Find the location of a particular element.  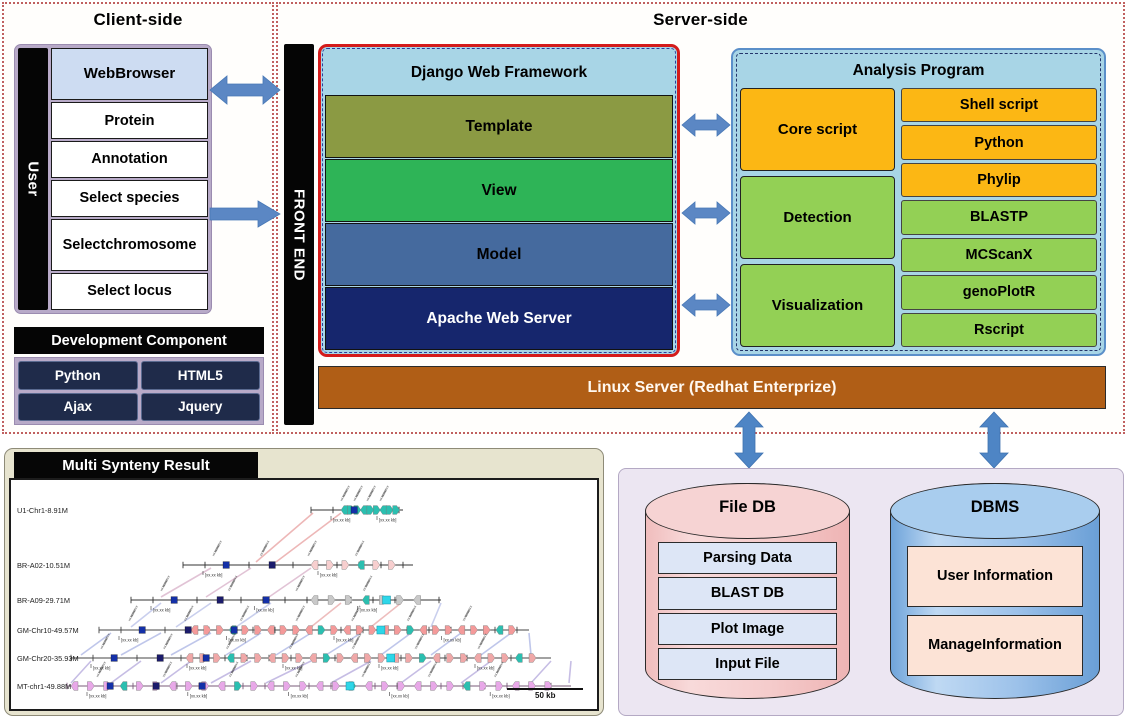

arrow-template-to-core-script is located at coordinates (706, 125).